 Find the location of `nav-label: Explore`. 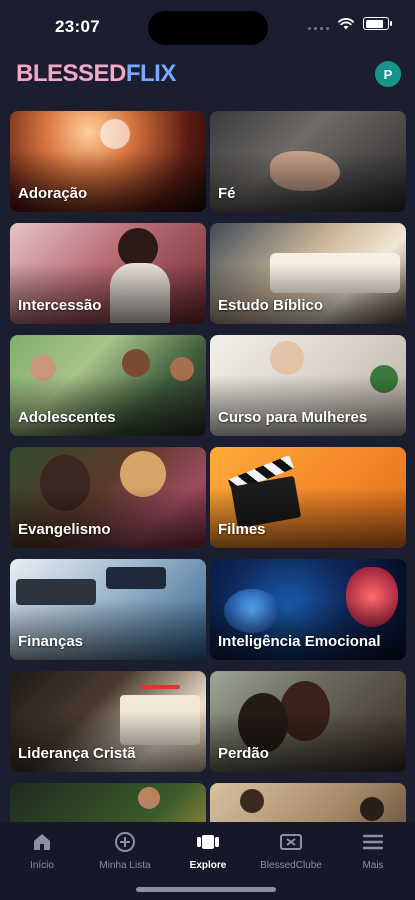

nav-label: Explore is located at coordinates (208, 865).